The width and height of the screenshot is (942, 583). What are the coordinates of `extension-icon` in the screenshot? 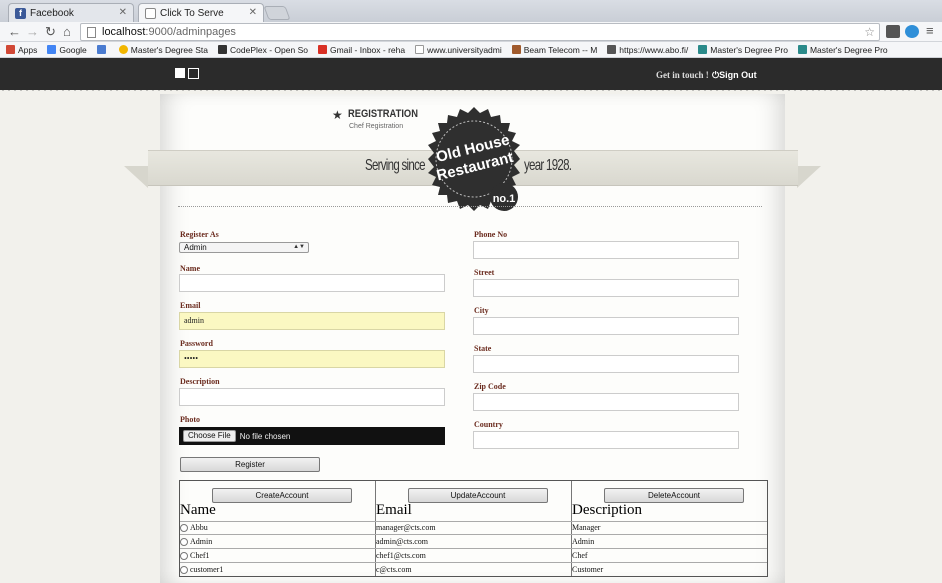 It's located at (893, 31).